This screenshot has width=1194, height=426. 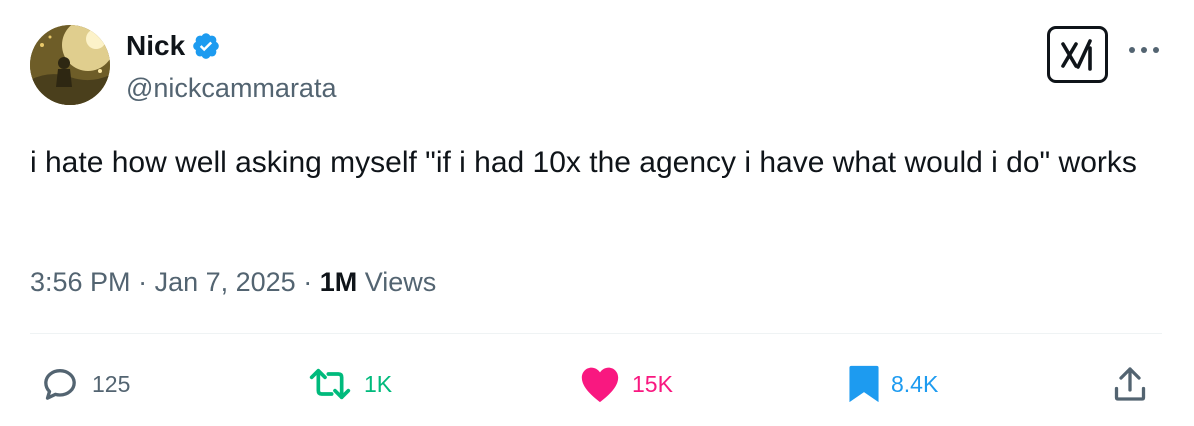 I want to click on bookmark-icon, so click(x=864, y=384).